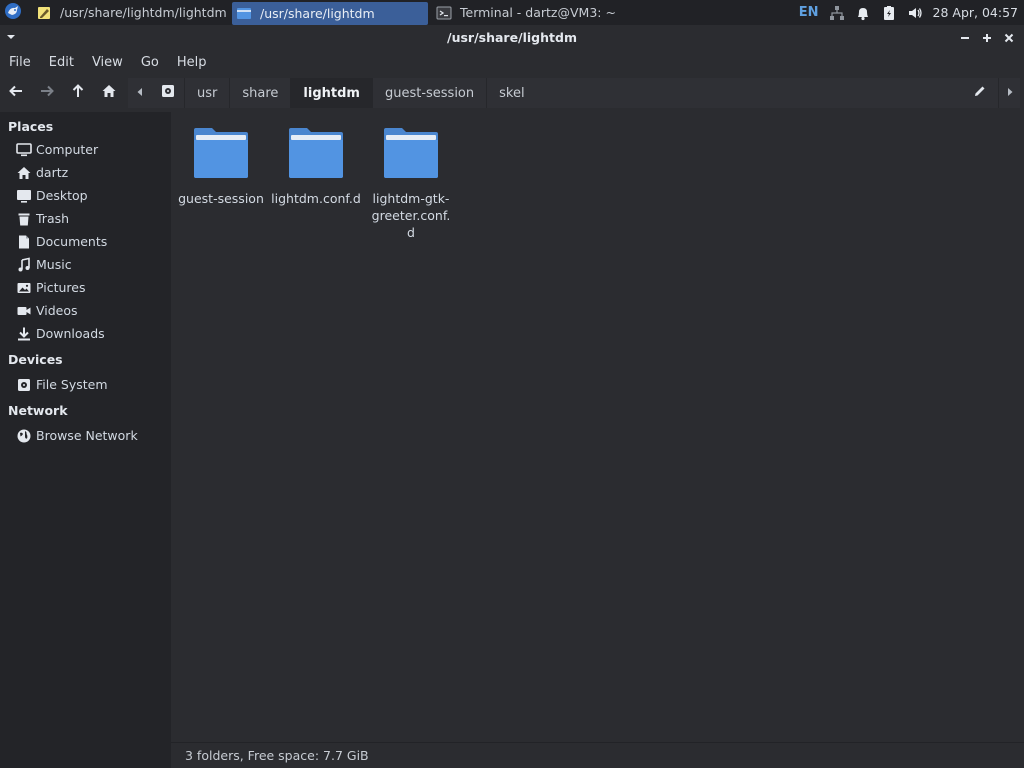 This screenshot has width=1024, height=768. Describe the element at coordinates (85, 218) in the screenshot. I see `sidebar-item-trash: Trash` at that location.